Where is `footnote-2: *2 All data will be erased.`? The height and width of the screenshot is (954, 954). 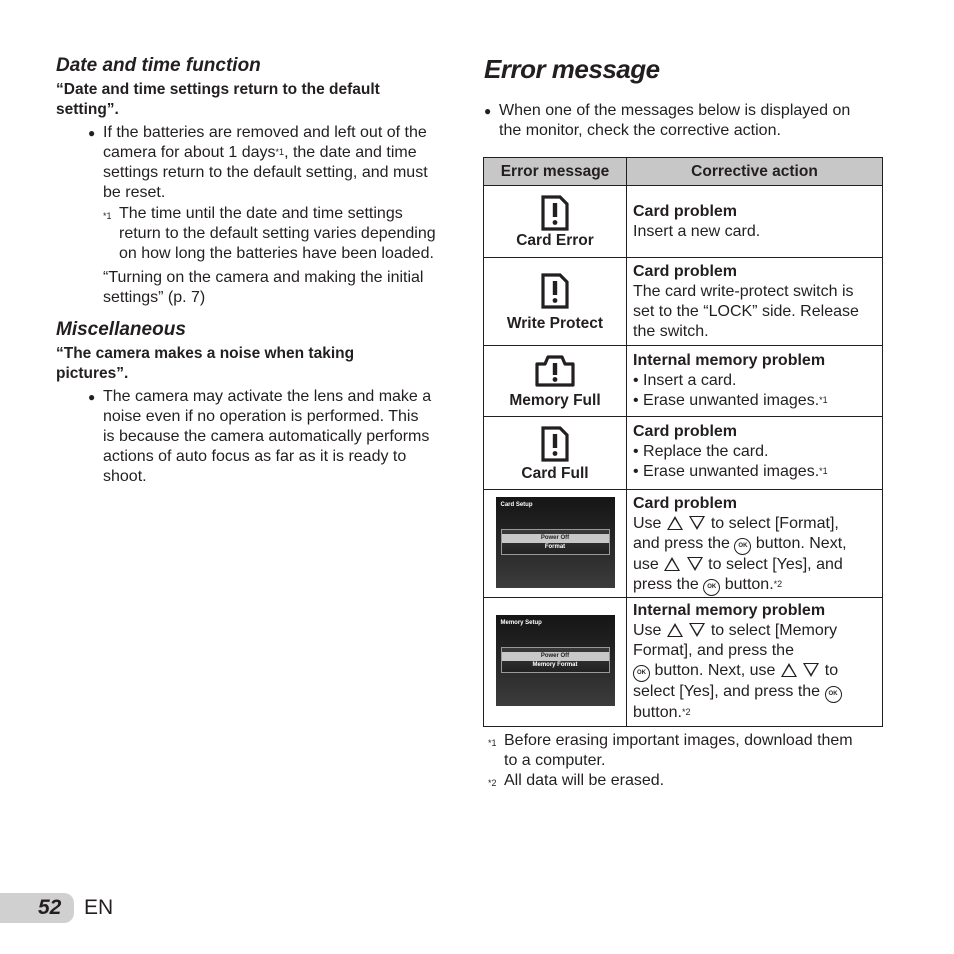
footnote-2: *2 All data will be erased. is located at coordinates (688, 781).